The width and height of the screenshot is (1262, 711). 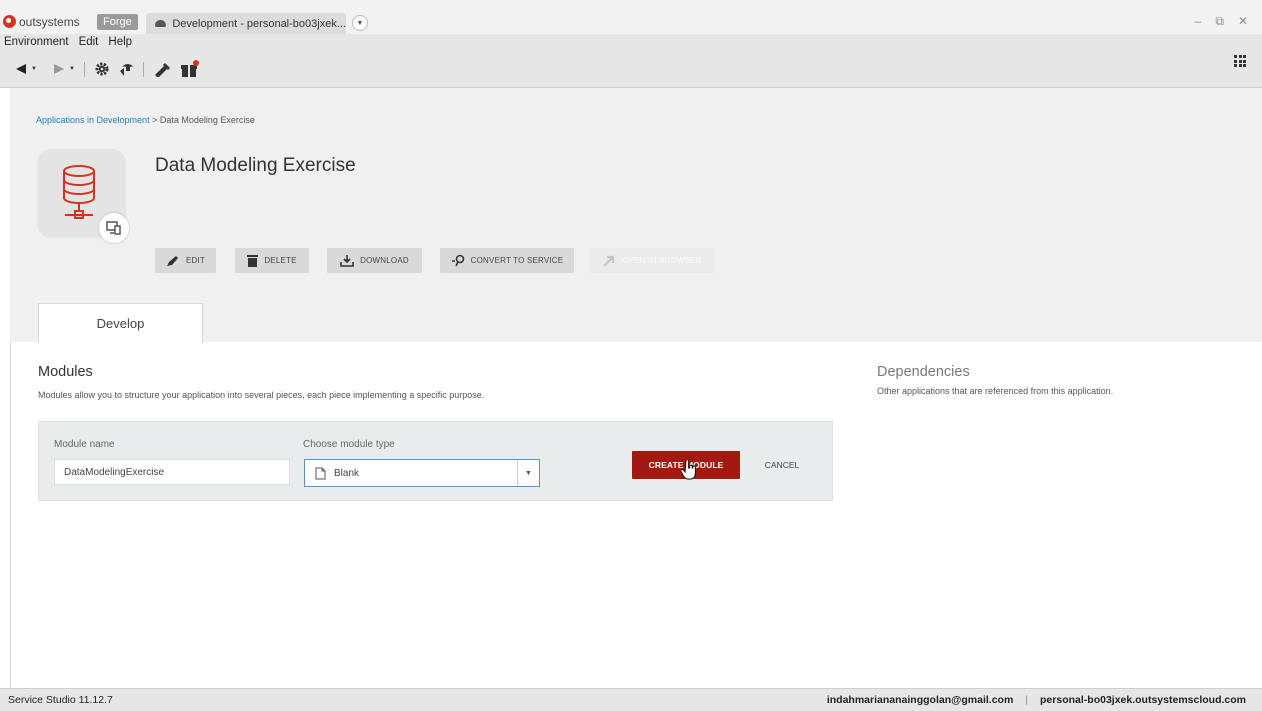 I want to click on user-email: indahmariananainggolan@gmail.com, so click(x=920, y=700).